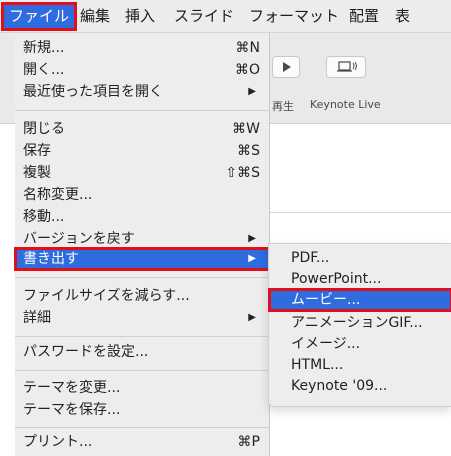 The height and width of the screenshot is (456, 451). Describe the element at coordinates (142, 442) in the screenshot. I see `menu-item-print: プリント... ⌘P` at that location.